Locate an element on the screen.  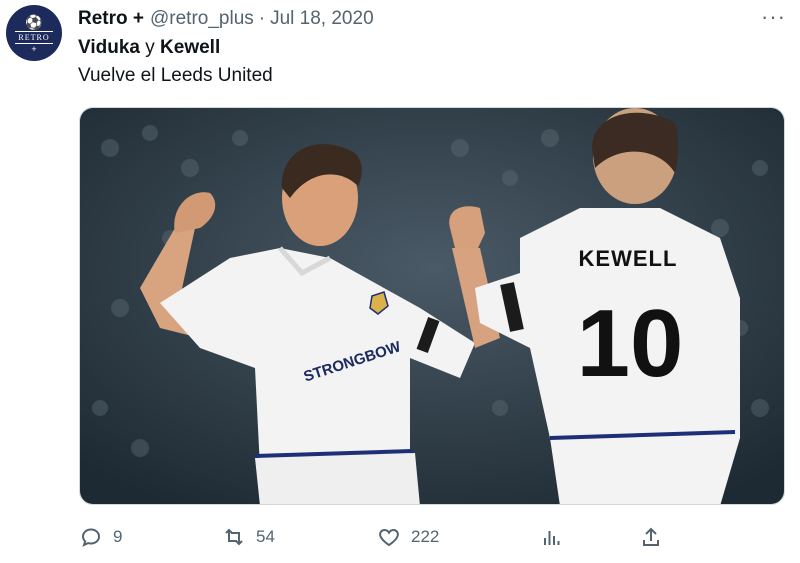
shirt-name: KEWELL is located at coordinates (628, 258).